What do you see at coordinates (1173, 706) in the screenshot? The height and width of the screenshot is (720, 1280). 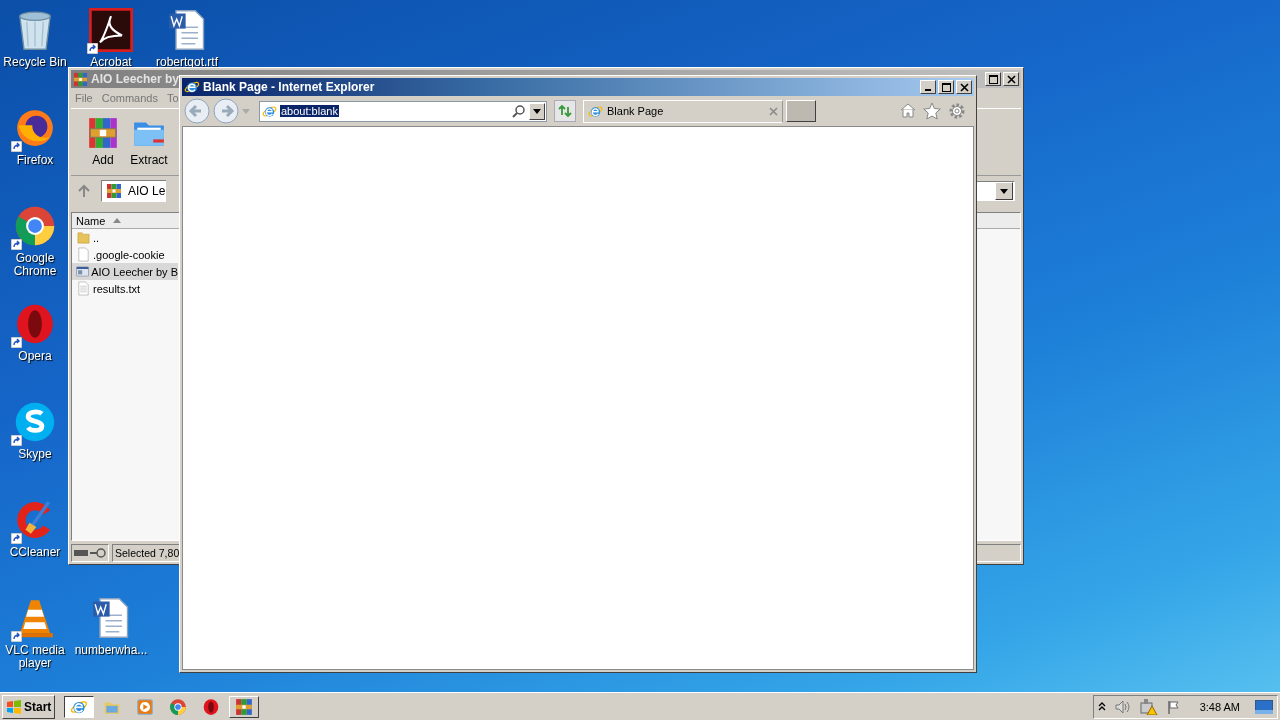 I see `flag-icon` at bounding box center [1173, 706].